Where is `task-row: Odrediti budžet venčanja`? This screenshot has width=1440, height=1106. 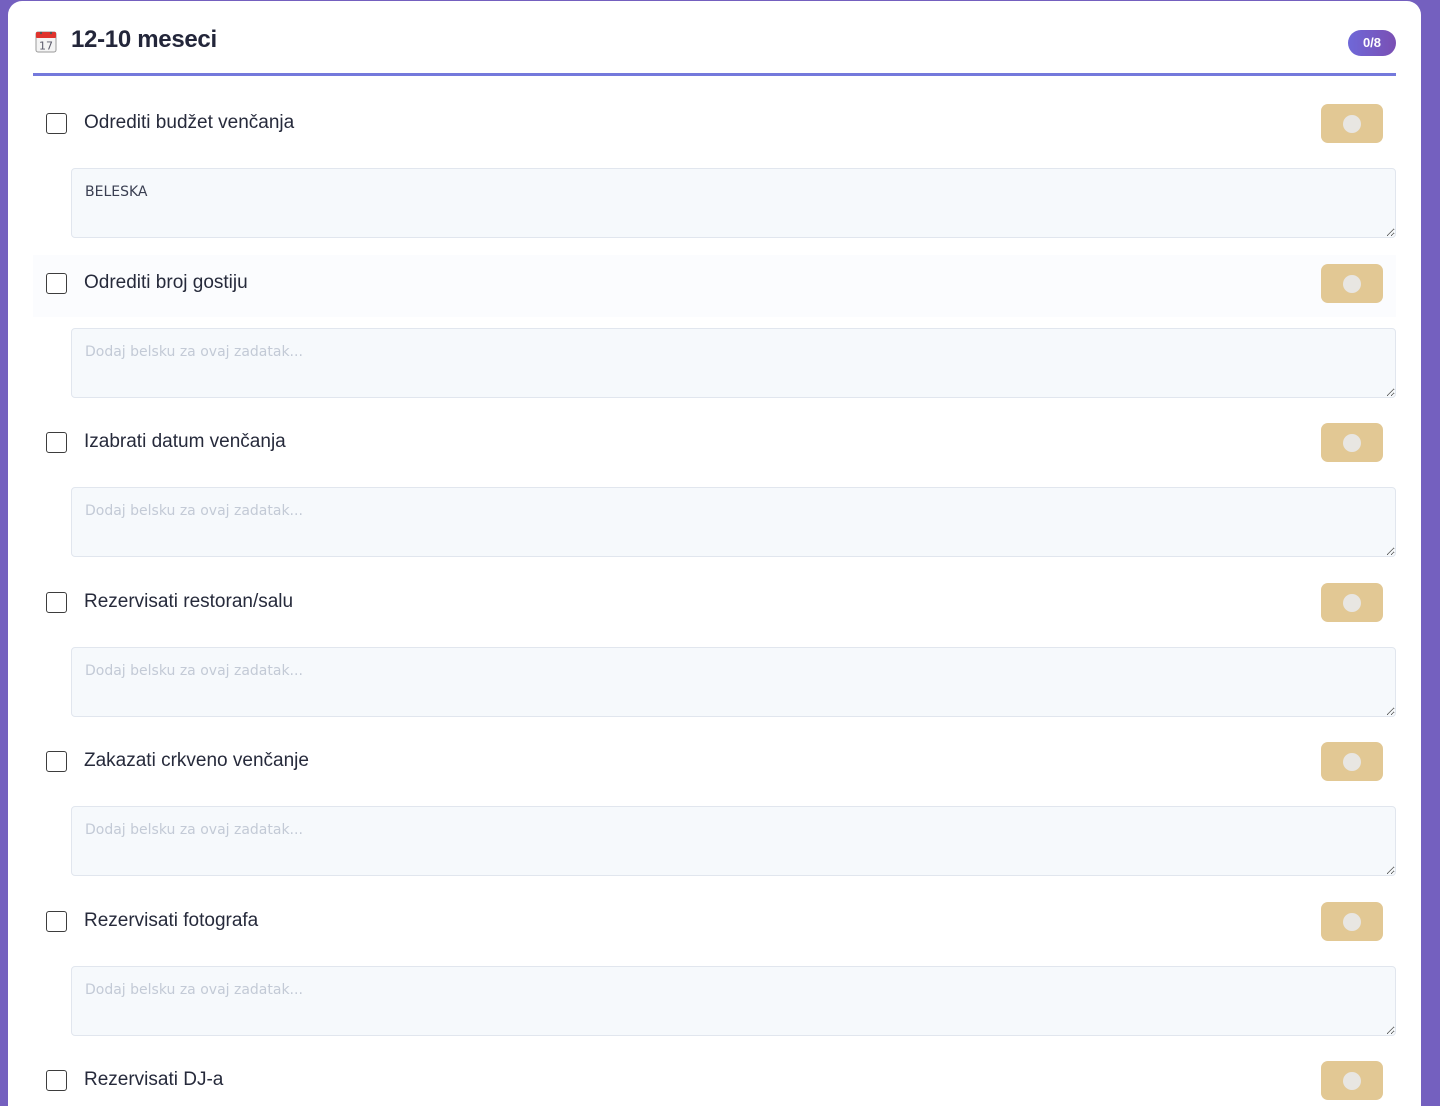
task-row: Odrediti budžet venčanja is located at coordinates (714, 126).